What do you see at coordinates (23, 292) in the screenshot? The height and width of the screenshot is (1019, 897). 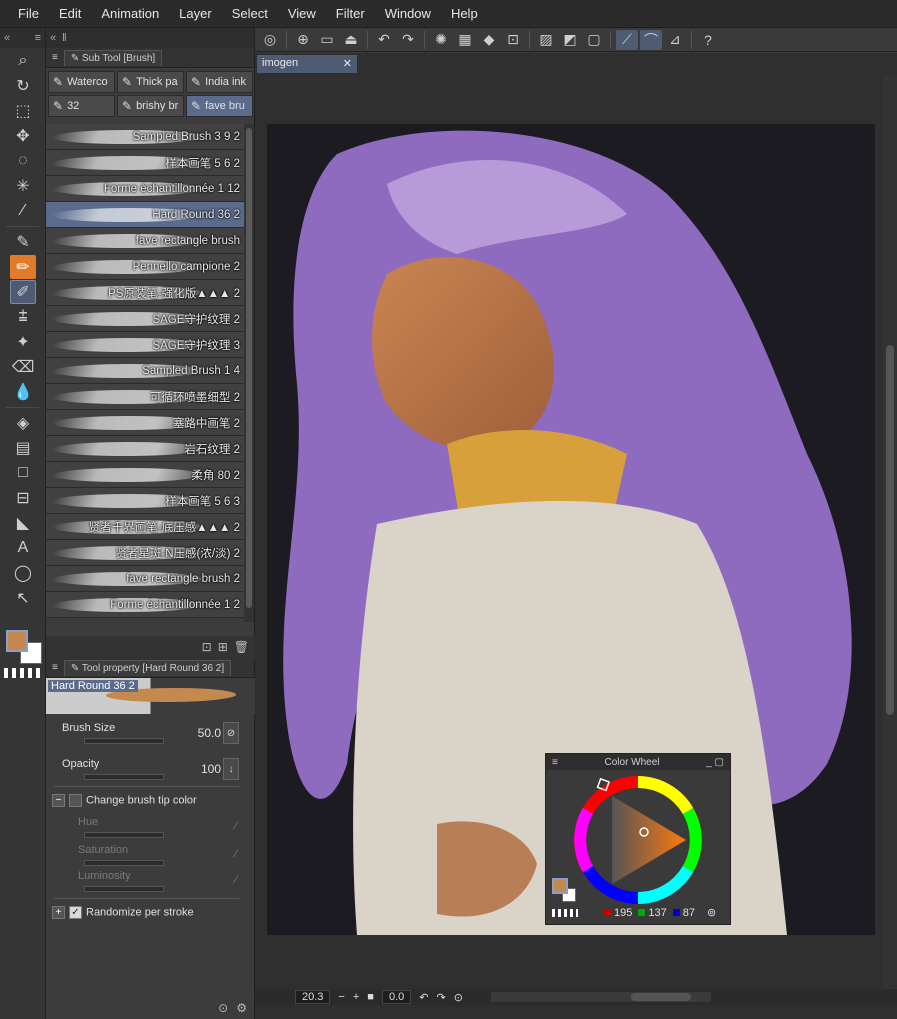 I see `brush-tool-icon: ✐` at bounding box center [23, 292].